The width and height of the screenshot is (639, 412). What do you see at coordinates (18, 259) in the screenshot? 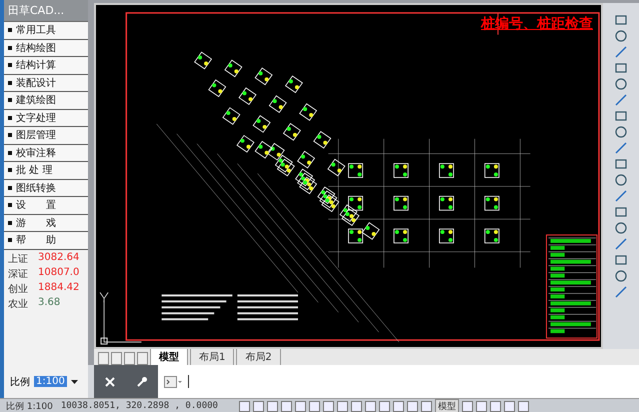
I see `index-name: 上证` at bounding box center [18, 259].